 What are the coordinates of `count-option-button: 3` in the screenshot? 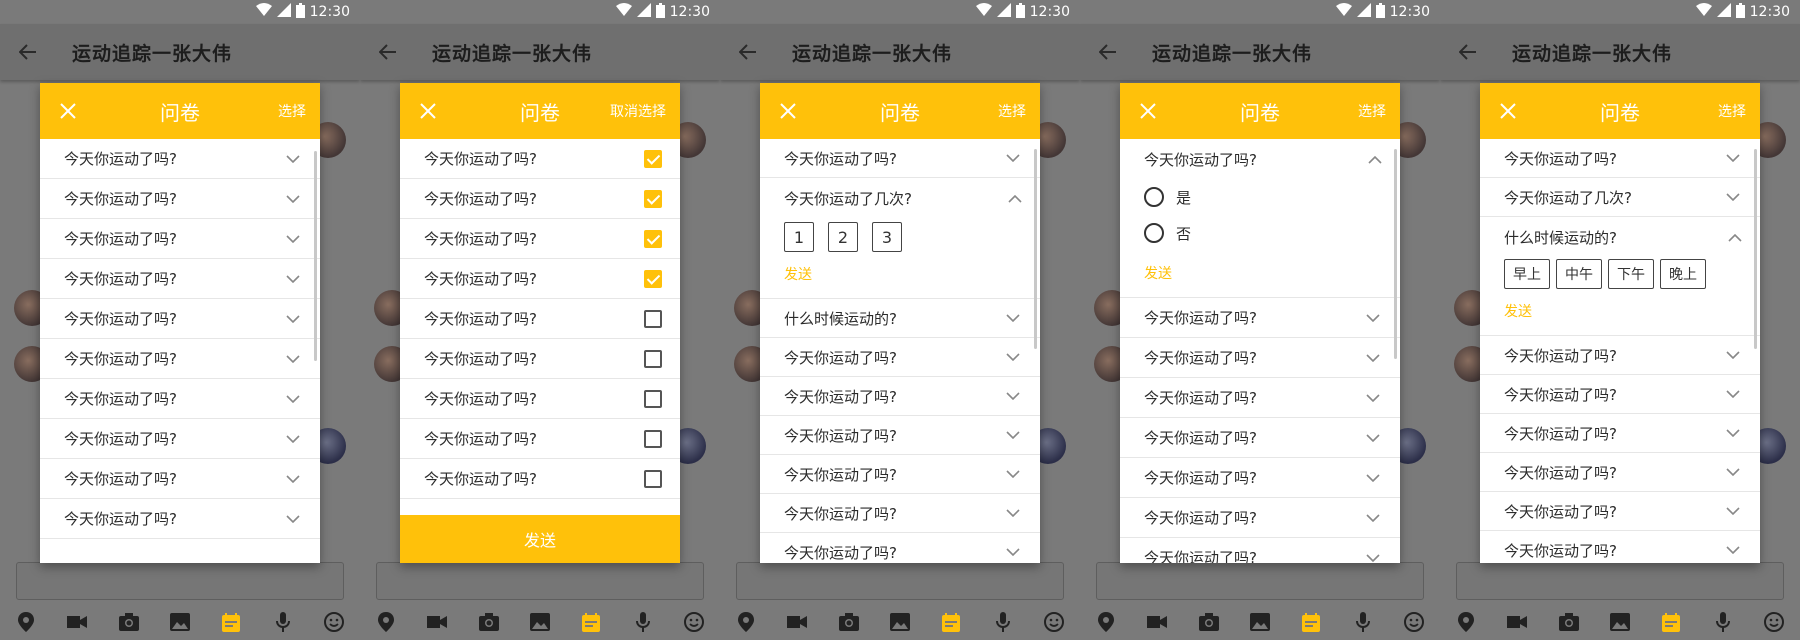 It's located at (887, 237).